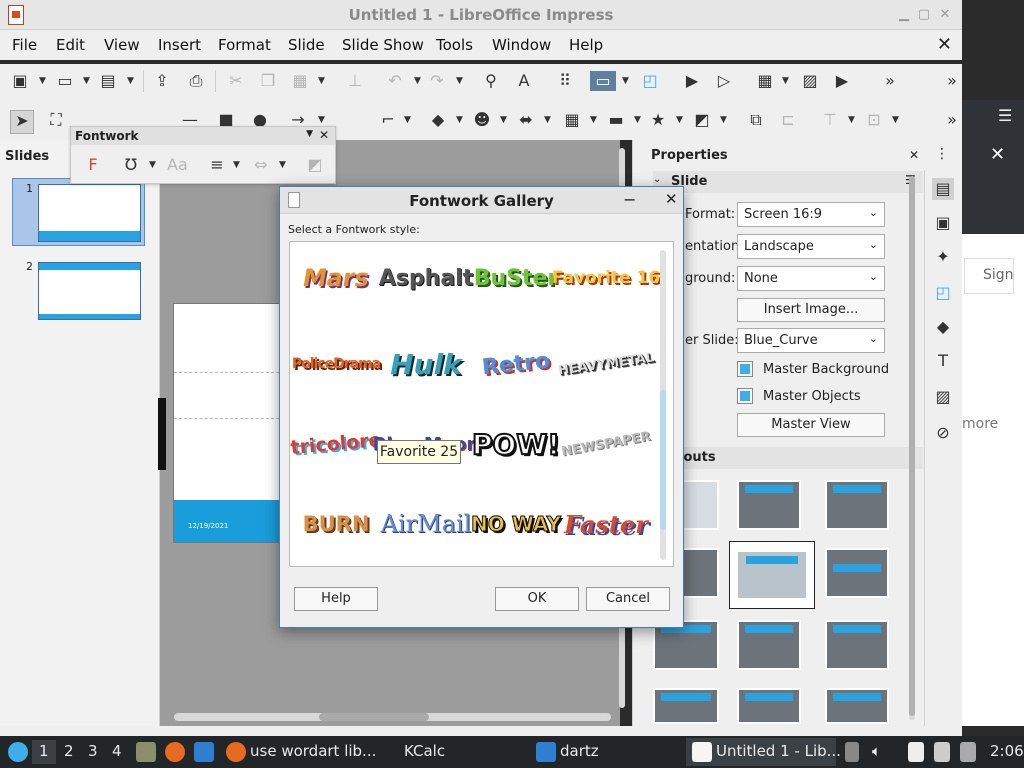 This screenshot has width=1024, height=768. Describe the element at coordinates (857, 573) in the screenshot. I see `layout-centered-text` at that location.